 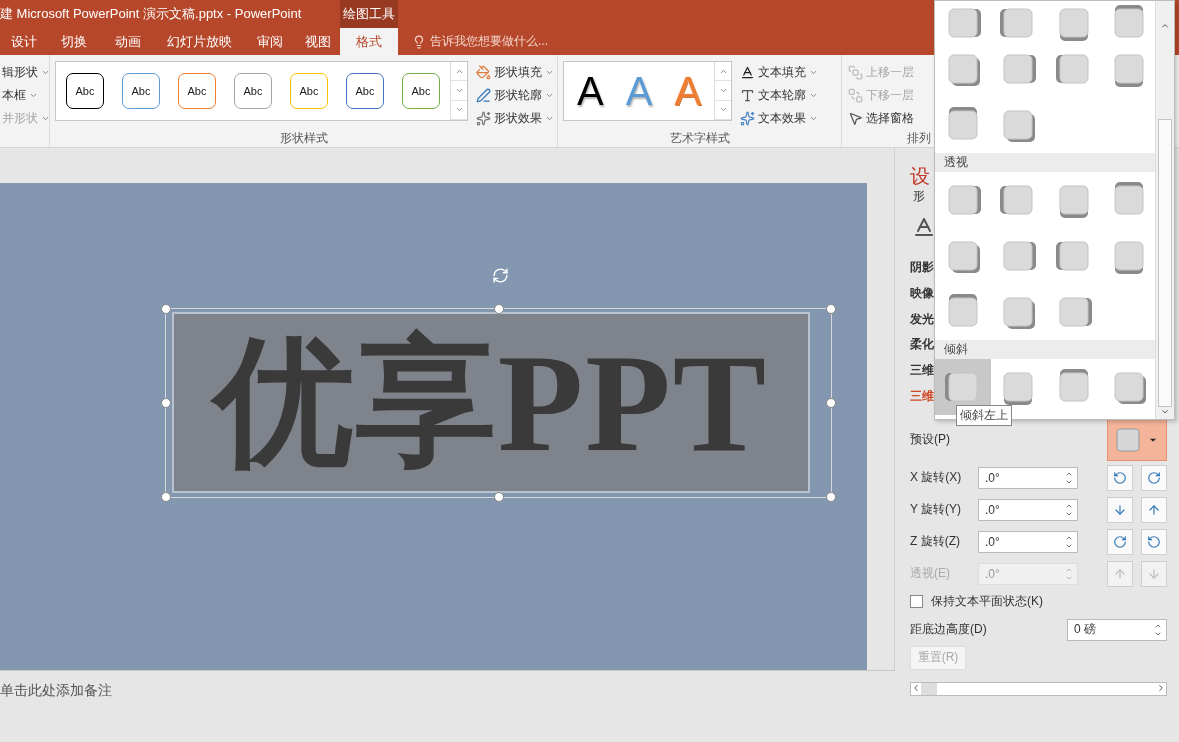 I want to click on ribbon-command: 文本填充, so click(x=779, y=72).